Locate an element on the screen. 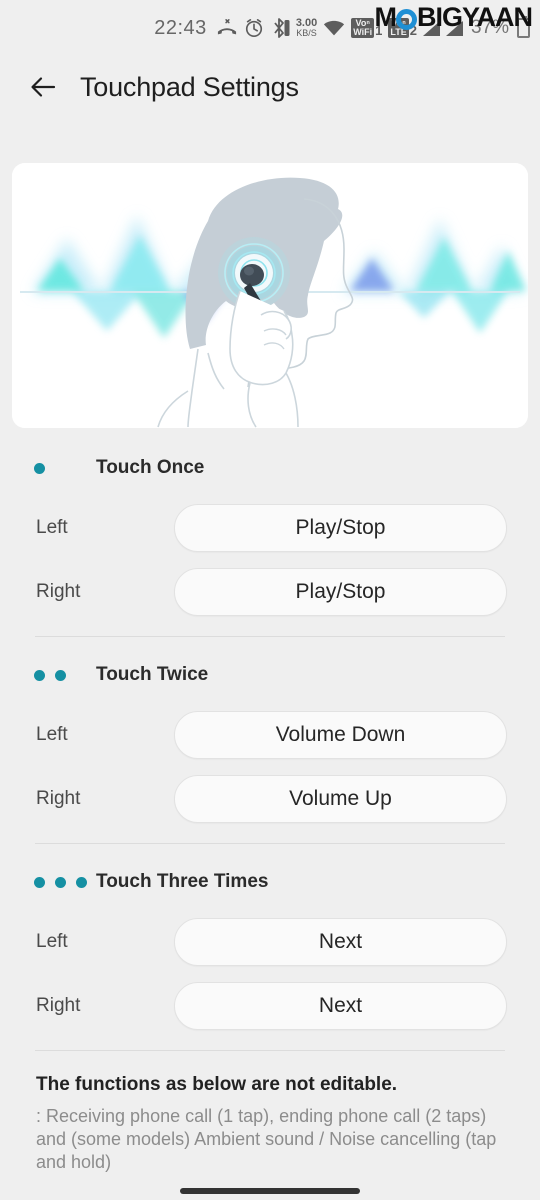  row-right: Right Next is located at coordinates (270, 1006).